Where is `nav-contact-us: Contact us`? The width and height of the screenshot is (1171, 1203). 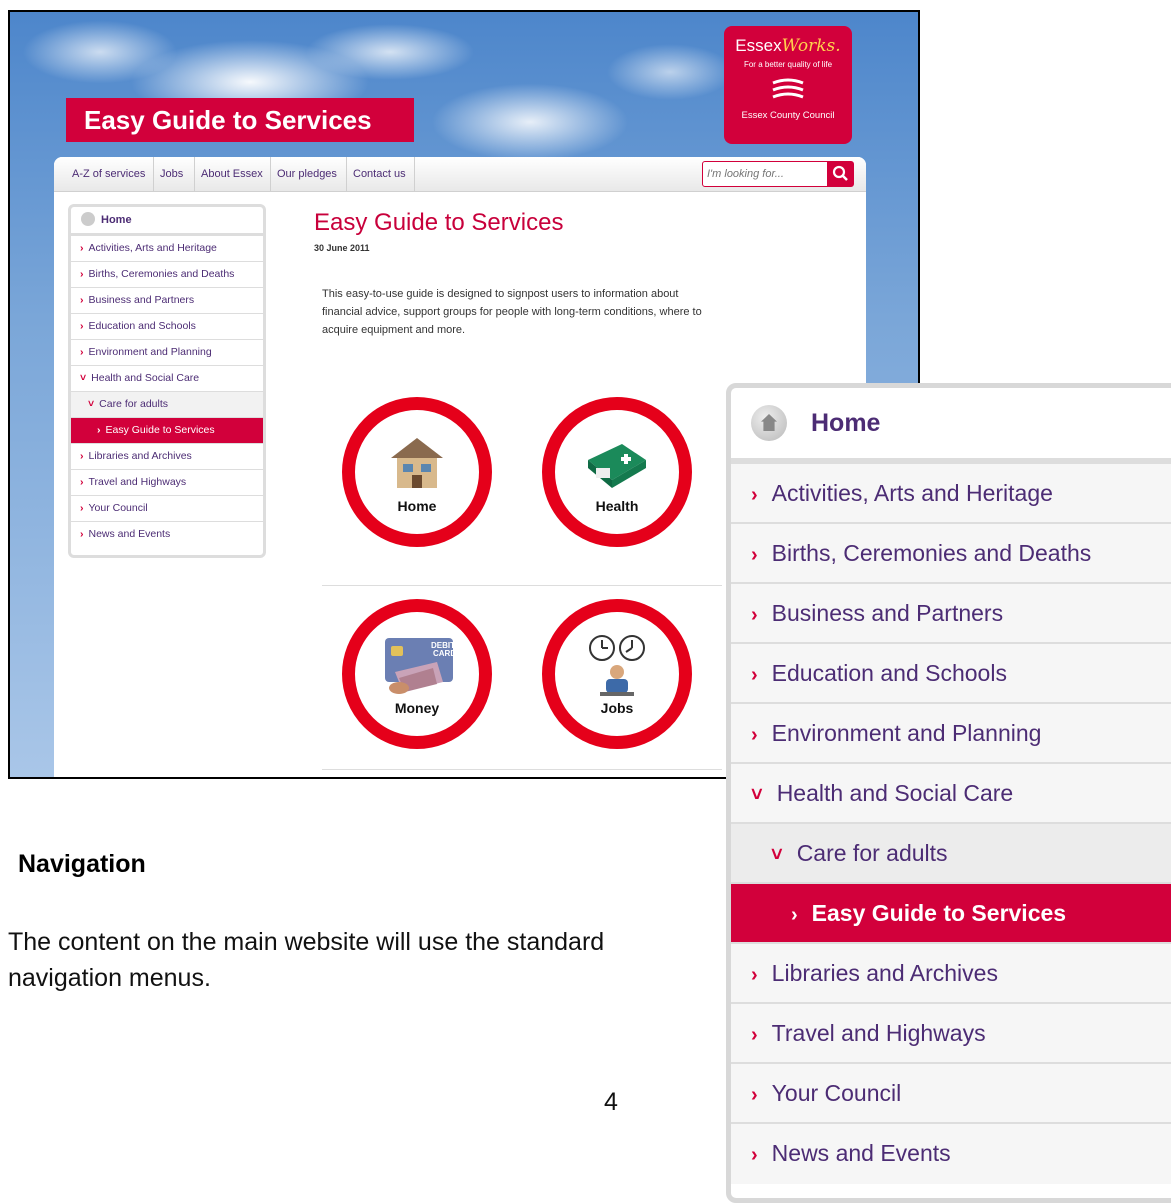
nav-contact-us: Contact us is located at coordinates (381, 174).